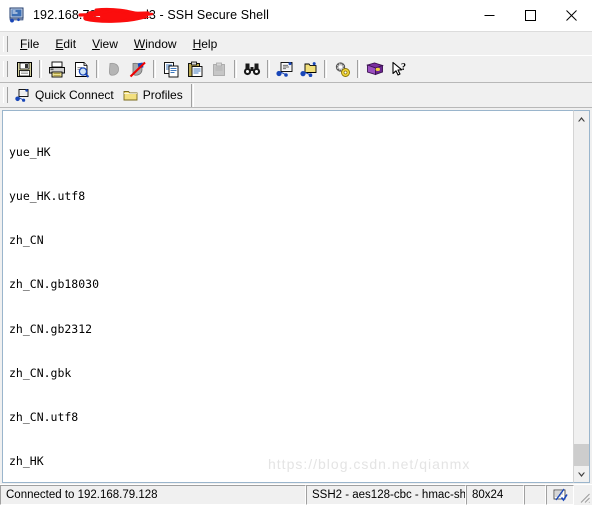 Image resolution: width=592 pixels, height=505 pixels. I want to click on paste-disabled-icon, so click(218, 69).